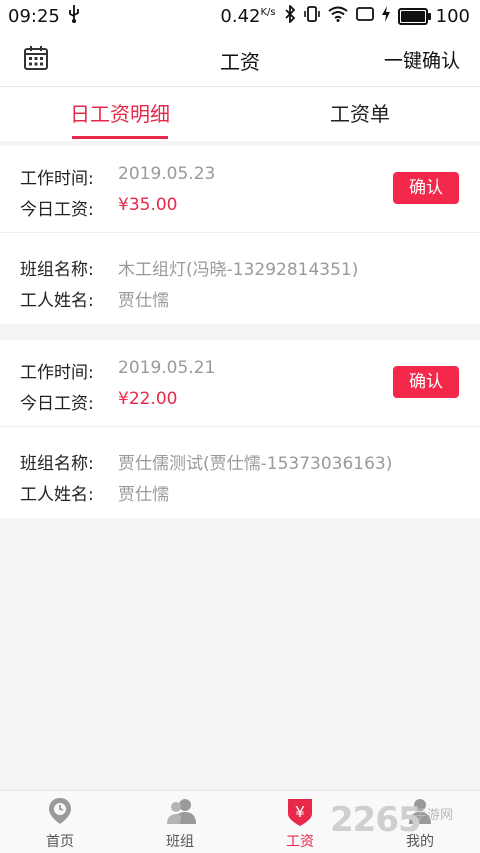 This screenshot has width=480, height=853. I want to click on work-time-value: 2019.05.21, so click(167, 368).